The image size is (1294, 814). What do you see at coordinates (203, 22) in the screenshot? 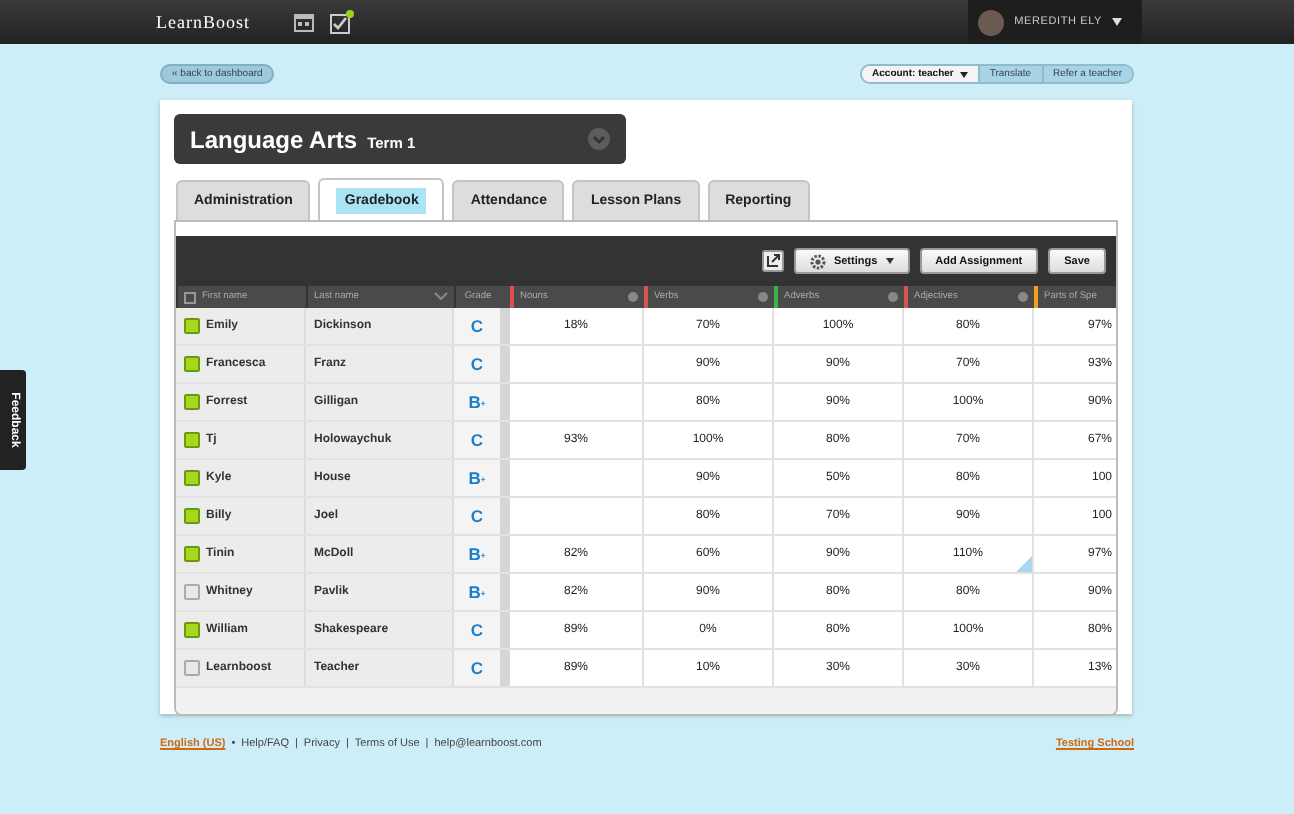
I see `app-logo: LearnBoost` at bounding box center [203, 22].